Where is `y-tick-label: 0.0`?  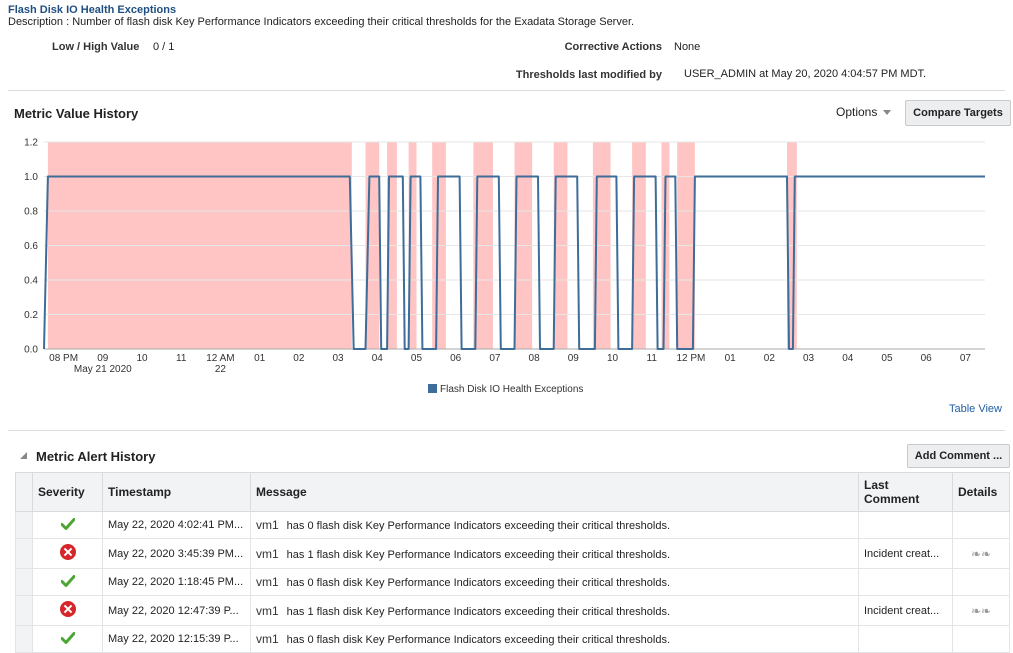 y-tick-label: 0.0 is located at coordinates (31, 350).